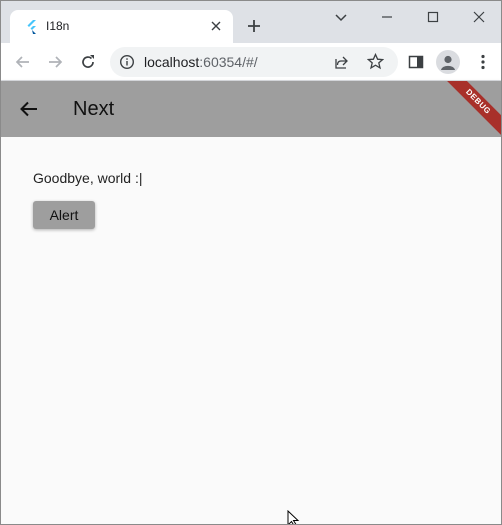  What do you see at coordinates (29, 109) in the screenshot?
I see `back-arrow-icon` at bounding box center [29, 109].